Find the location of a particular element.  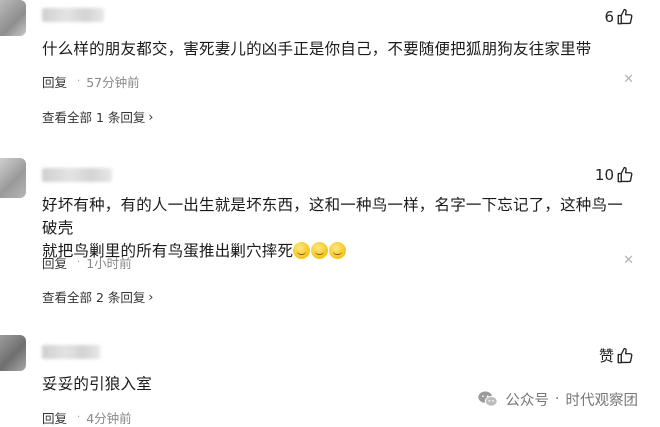

comment-time: 57分钟前 is located at coordinates (113, 82).